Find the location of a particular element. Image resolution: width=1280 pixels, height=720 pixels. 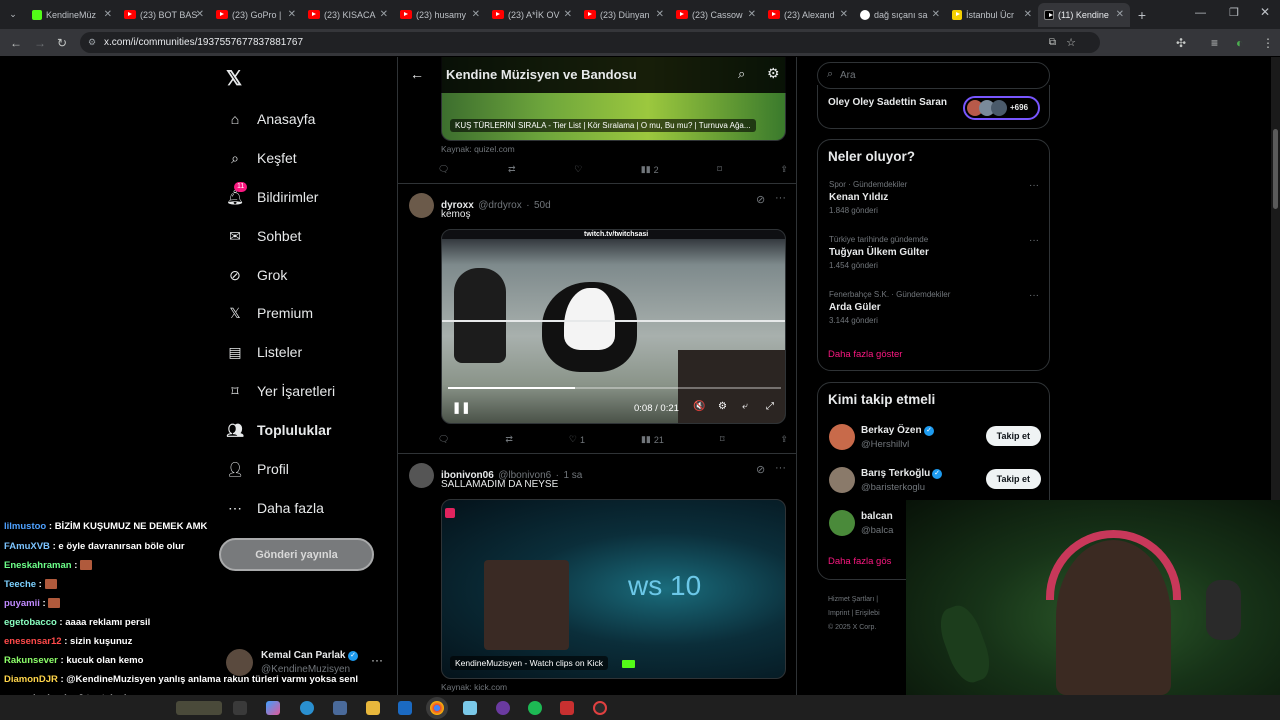

reload-icon: ↻ is located at coordinates (62, 43).